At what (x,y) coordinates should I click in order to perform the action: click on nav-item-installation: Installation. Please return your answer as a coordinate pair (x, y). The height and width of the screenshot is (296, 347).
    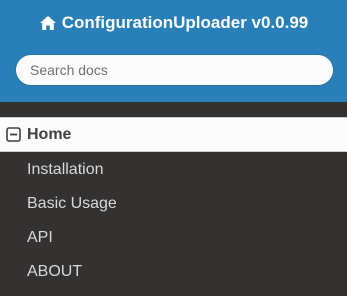
    Looking at the image, I should click on (173, 170).